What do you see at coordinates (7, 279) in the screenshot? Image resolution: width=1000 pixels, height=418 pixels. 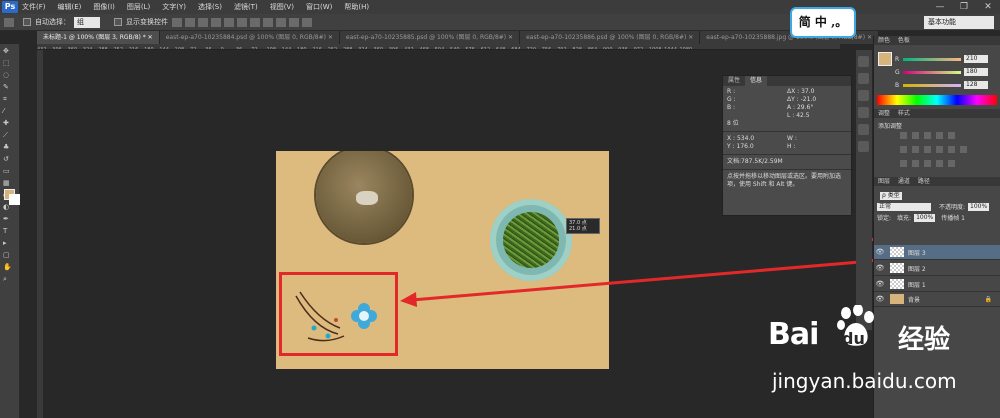 I see `zoom-tool-icon: ⌕` at bounding box center [7, 279].